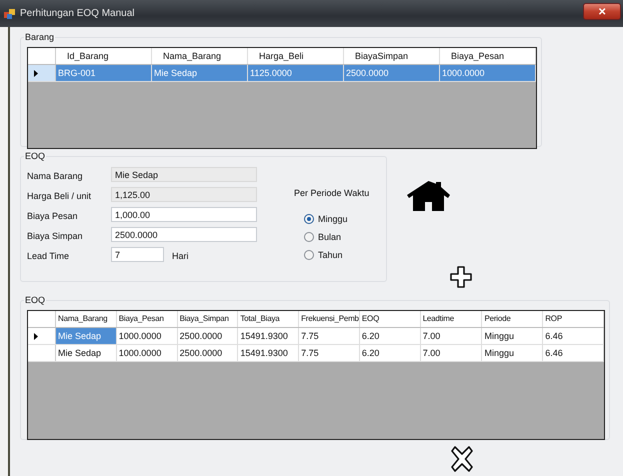  Describe the element at coordinates (55, 235) in the screenshot. I see `field-label: Biaya Simpan` at that location.